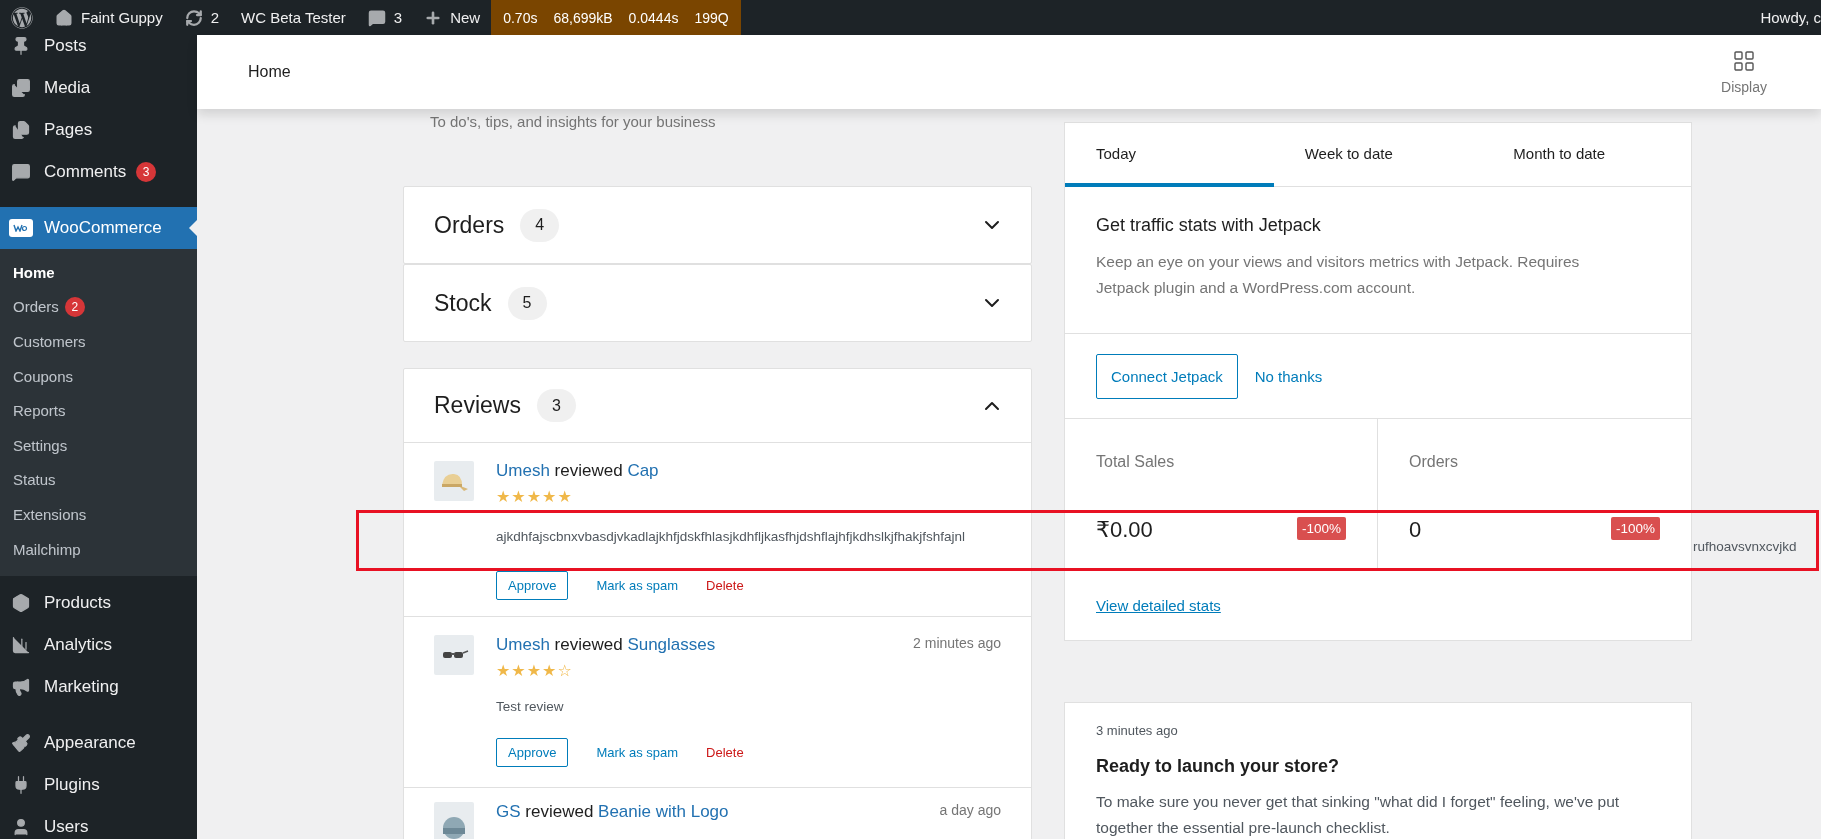 The width and height of the screenshot is (1821, 839). What do you see at coordinates (1745, 546) in the screenshot?
I see `review-text: rufhoavsvnxcvjkd` at bounding box center [1745, 546].